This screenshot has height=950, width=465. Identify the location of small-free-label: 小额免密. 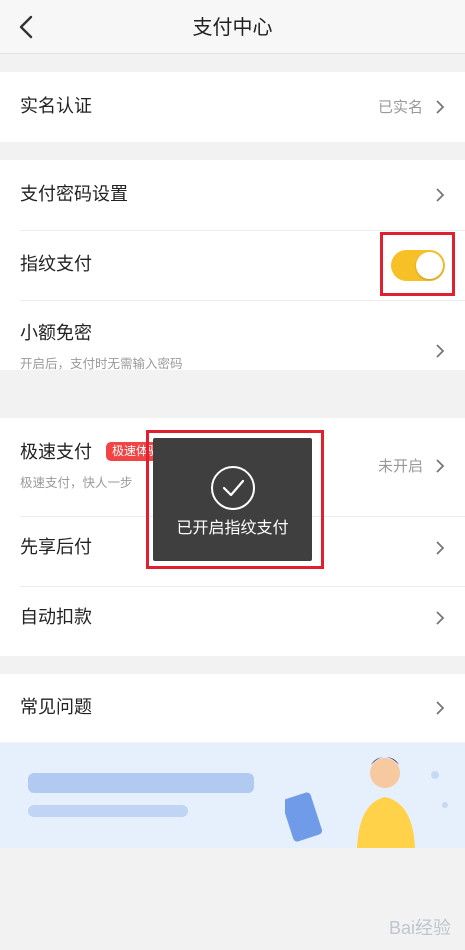
(56, 333).